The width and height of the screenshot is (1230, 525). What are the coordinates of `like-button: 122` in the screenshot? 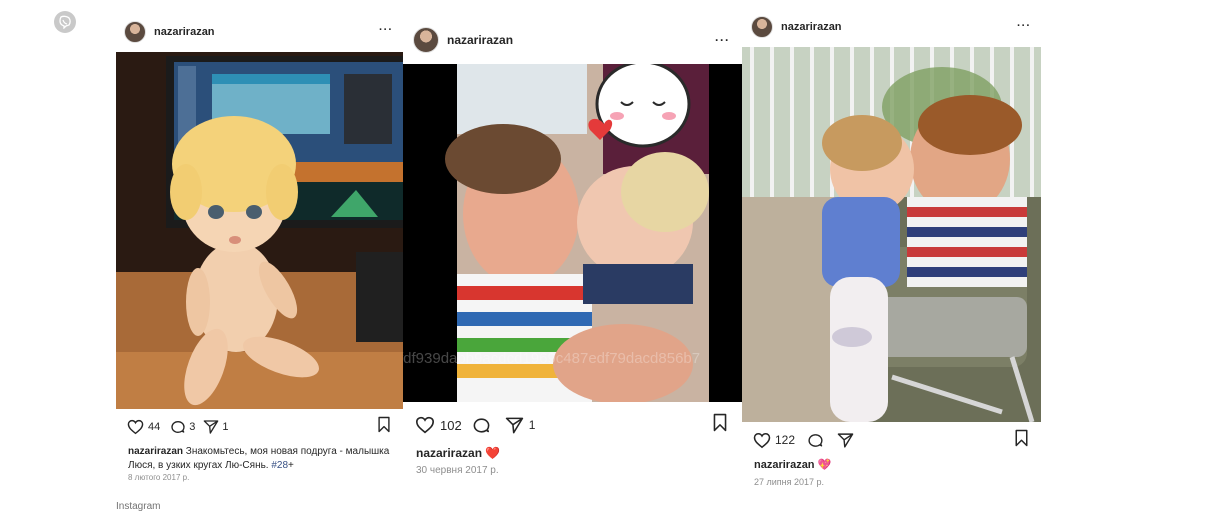 It's located at (774, 440).